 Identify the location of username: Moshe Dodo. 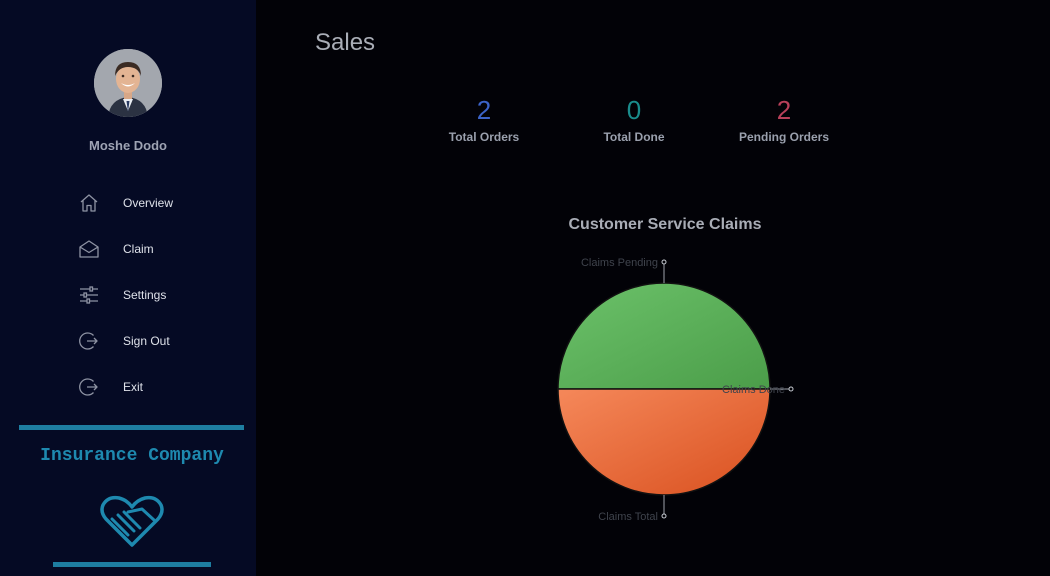
(128, 145).